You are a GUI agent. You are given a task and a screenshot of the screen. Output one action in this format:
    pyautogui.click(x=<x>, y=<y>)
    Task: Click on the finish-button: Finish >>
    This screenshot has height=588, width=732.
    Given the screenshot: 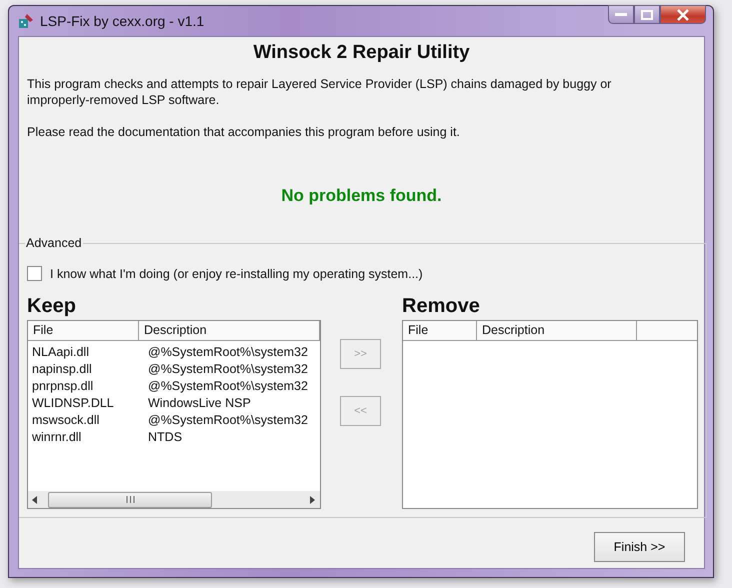 What is the action you would take?
    pyautogui.click(x=639, y=547)
    